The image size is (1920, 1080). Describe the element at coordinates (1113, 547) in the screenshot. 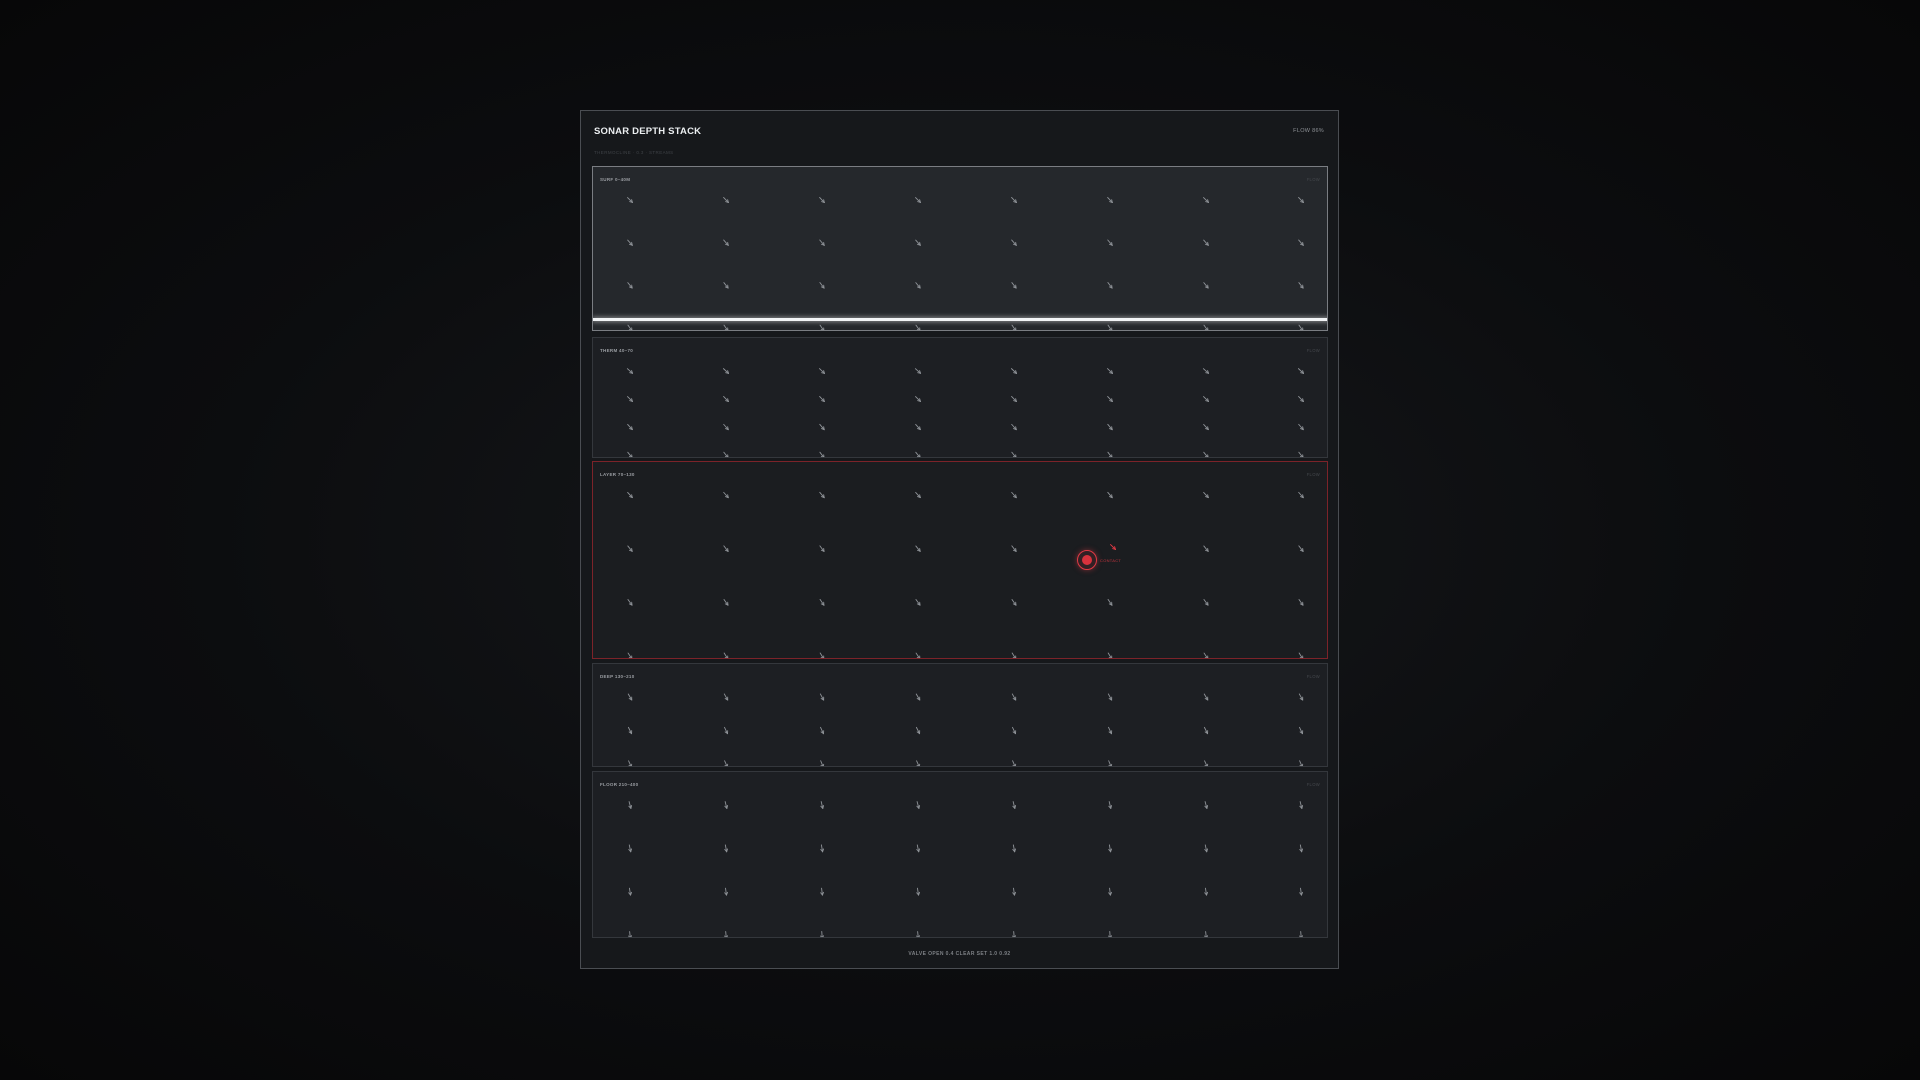

I see `contact-arrow` at that location.